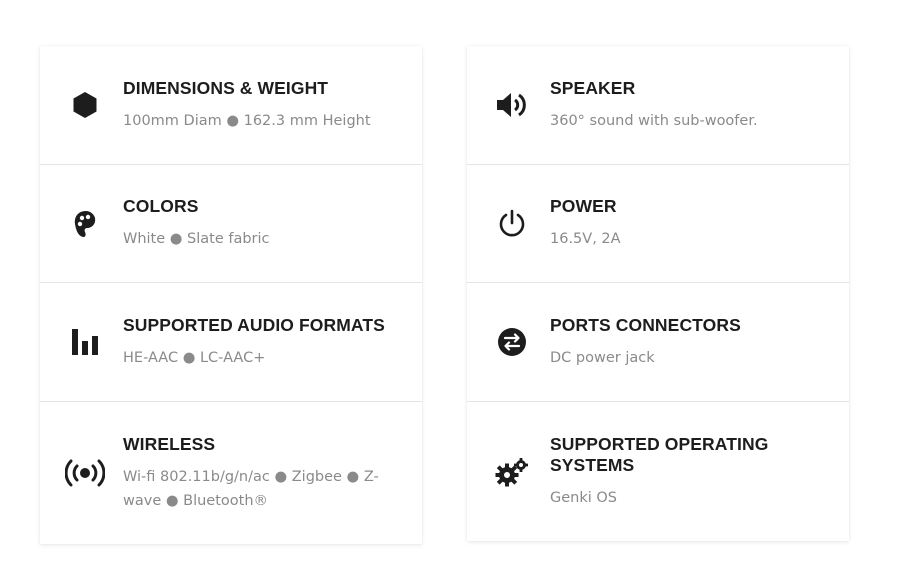  What do you see at coordinates (85, 473) in the screenshot?
I see `broadcast-icon` at bounding box center [85, 473].